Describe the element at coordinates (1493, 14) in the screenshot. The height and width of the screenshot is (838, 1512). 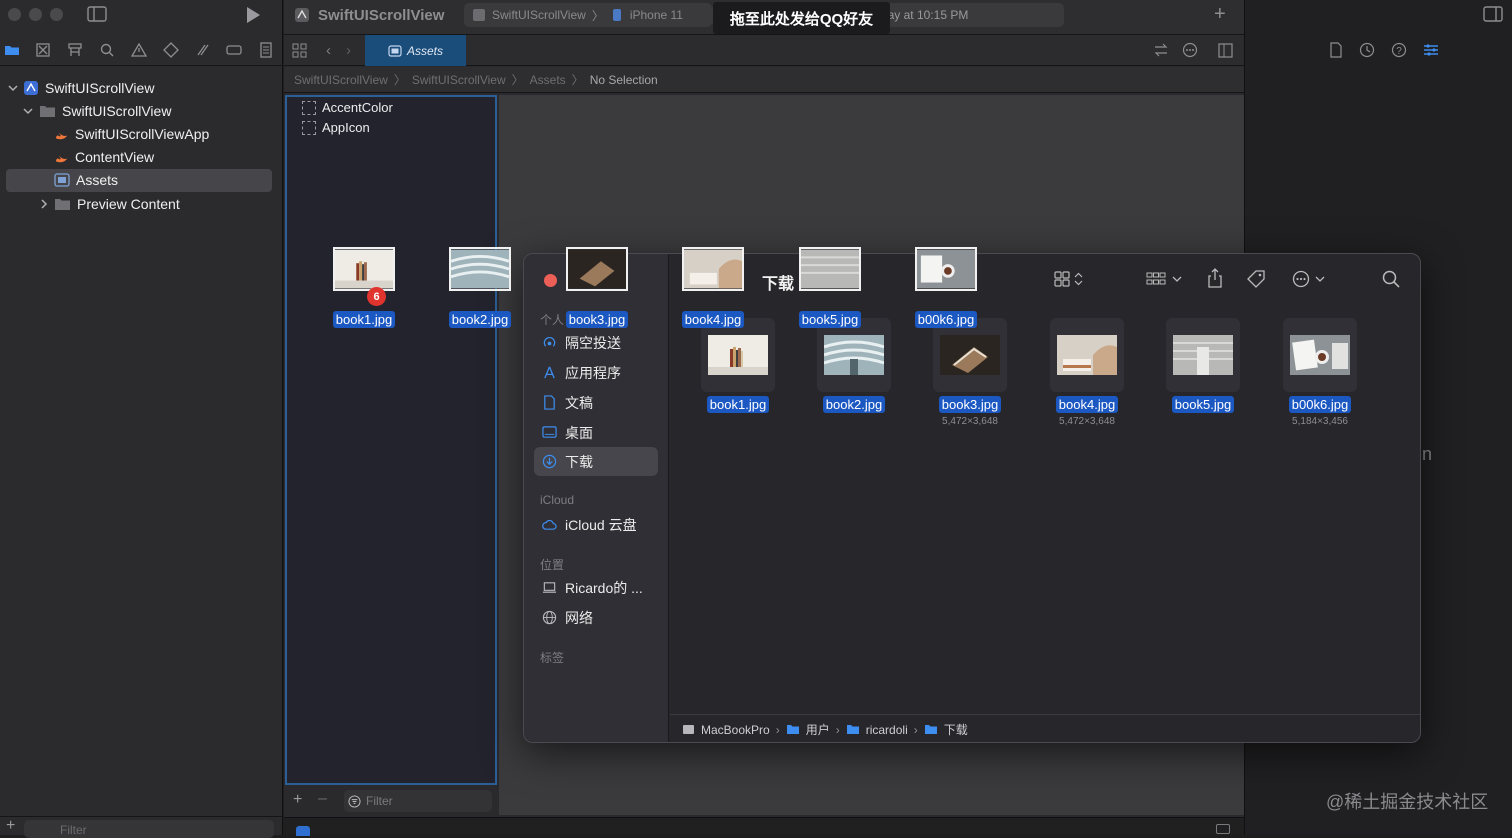
I see `inspector-toggle-icon` at that location.